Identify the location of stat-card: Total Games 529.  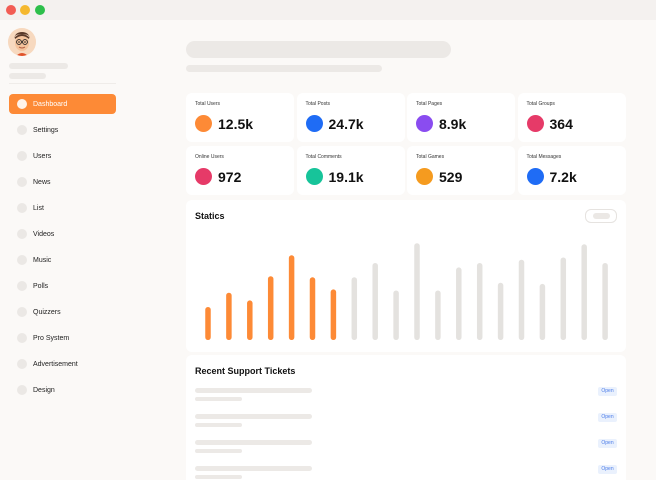
(461, 170).